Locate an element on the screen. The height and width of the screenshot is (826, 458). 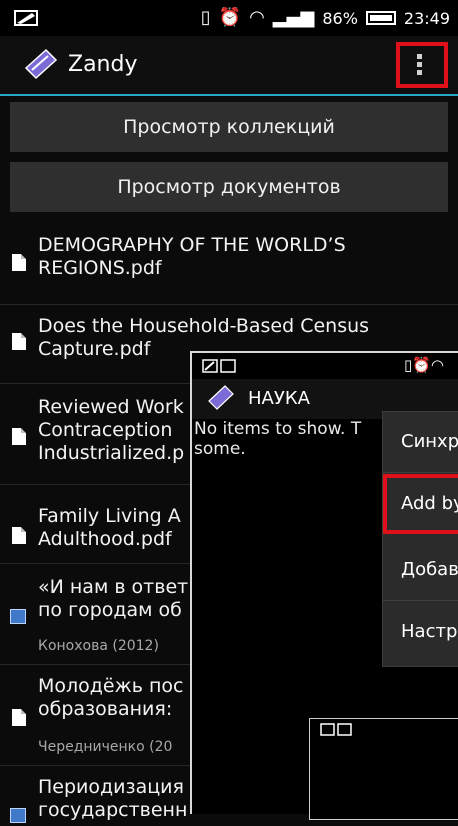
alarm-icon: ⏰ is located at coordinates (230, 17).